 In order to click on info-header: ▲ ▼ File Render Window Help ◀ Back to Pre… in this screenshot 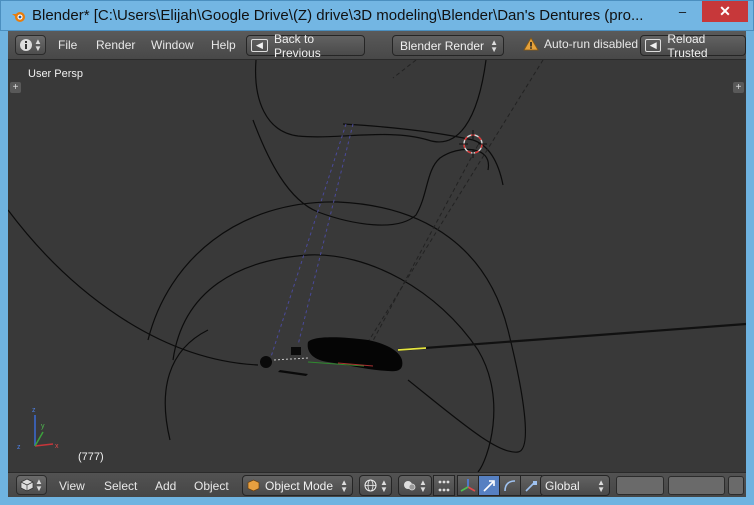, I will do `click(377, 45)`.